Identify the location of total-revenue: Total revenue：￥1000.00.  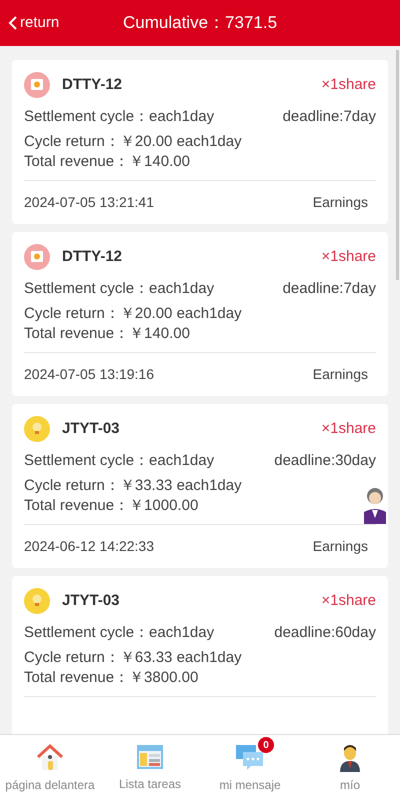
(112, 506).